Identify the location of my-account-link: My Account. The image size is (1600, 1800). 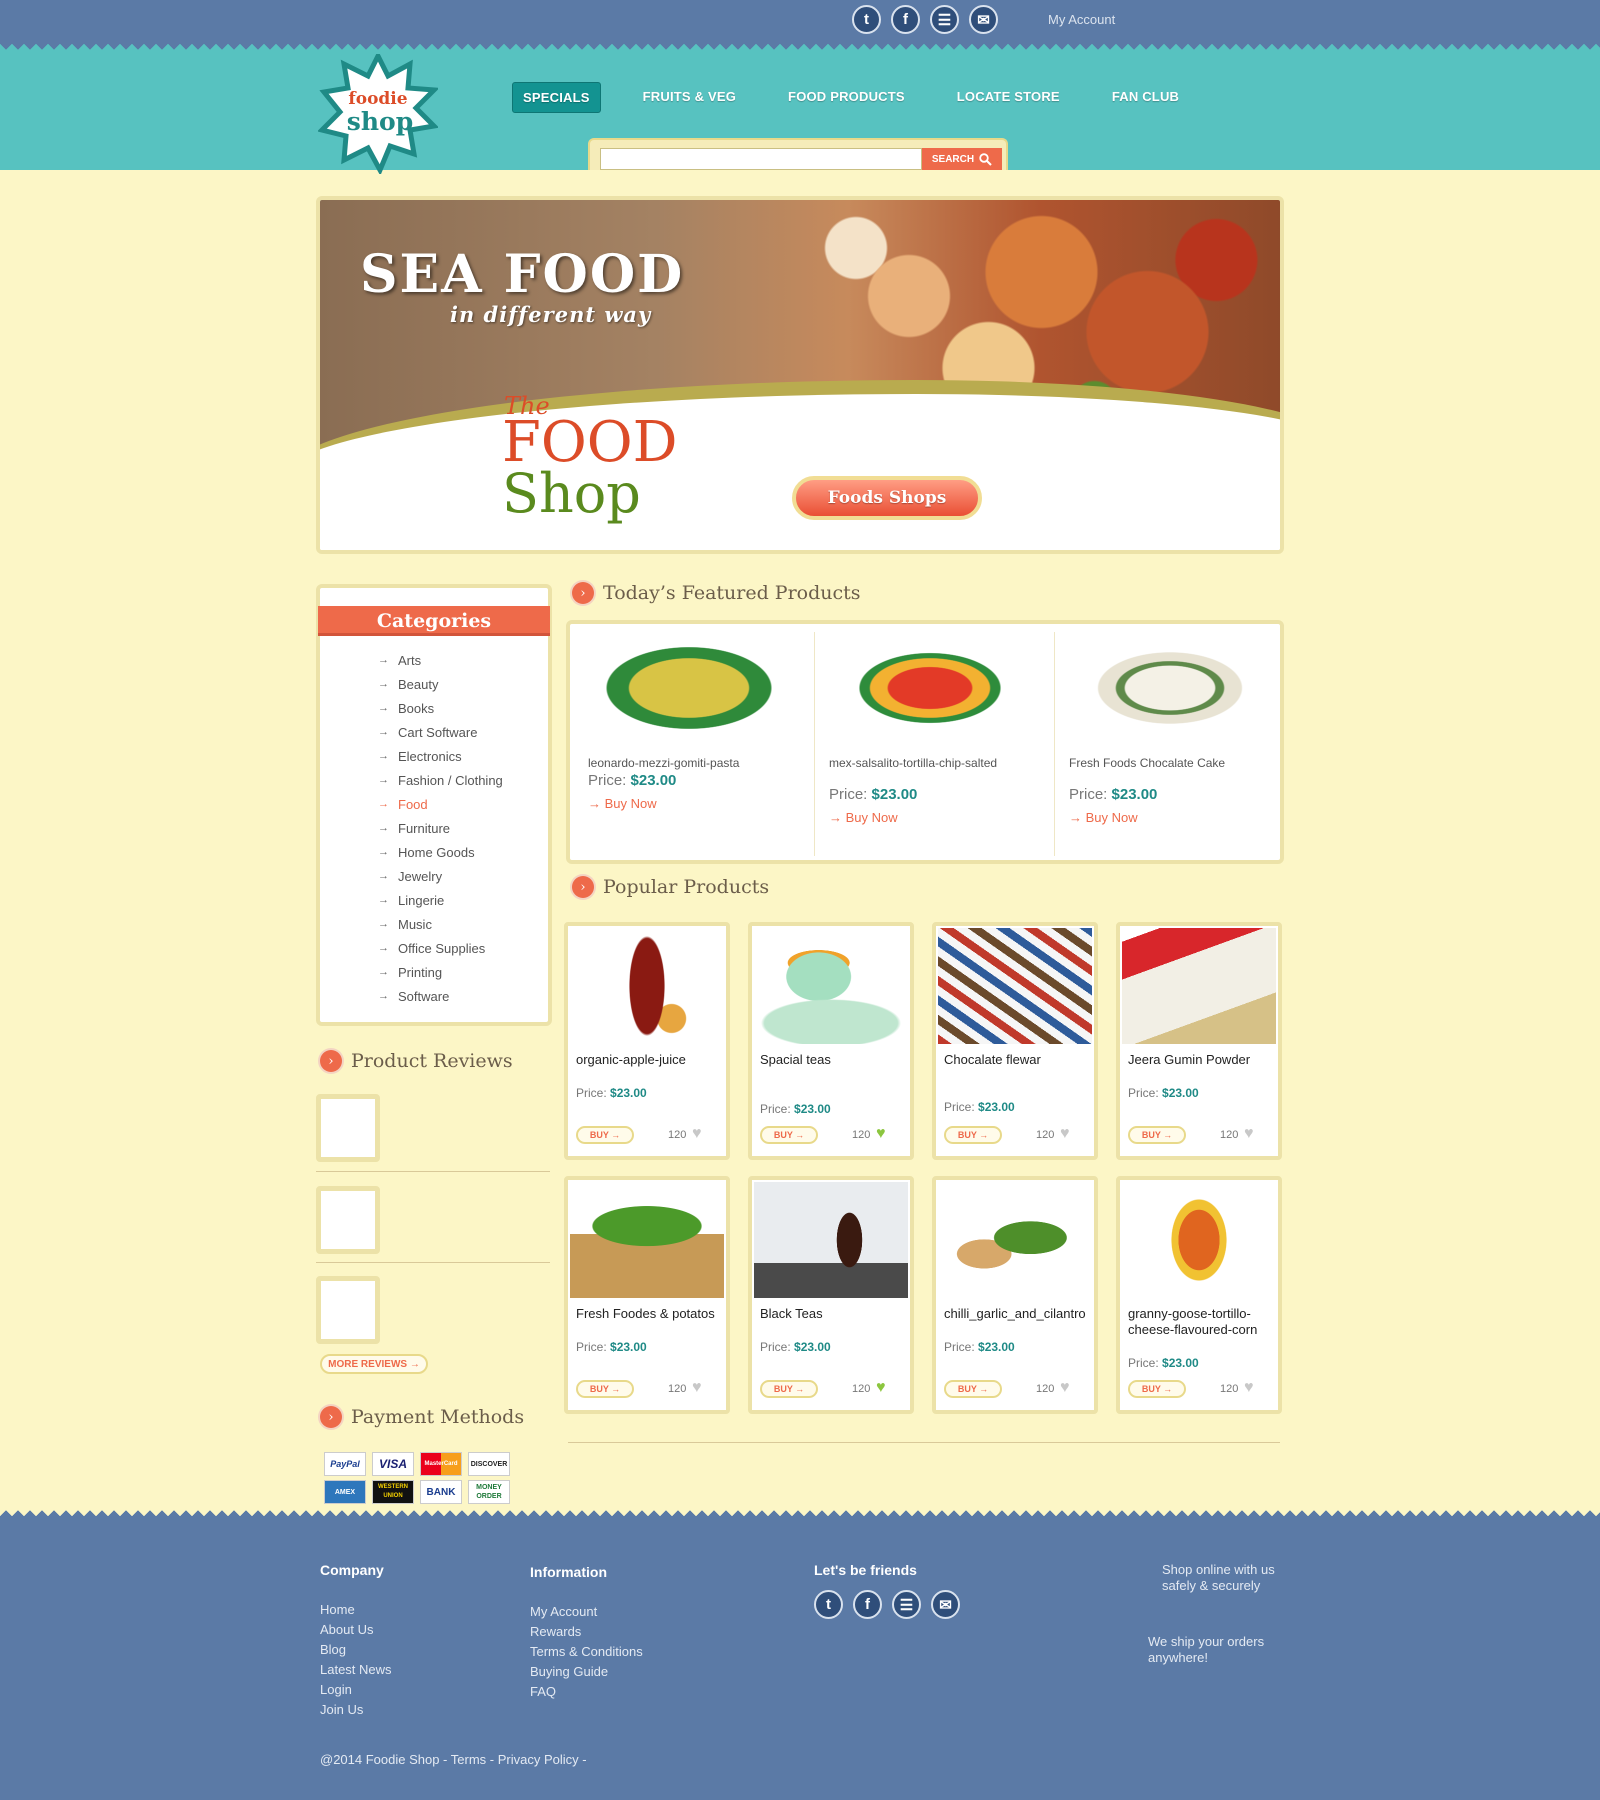
(1081, 19).